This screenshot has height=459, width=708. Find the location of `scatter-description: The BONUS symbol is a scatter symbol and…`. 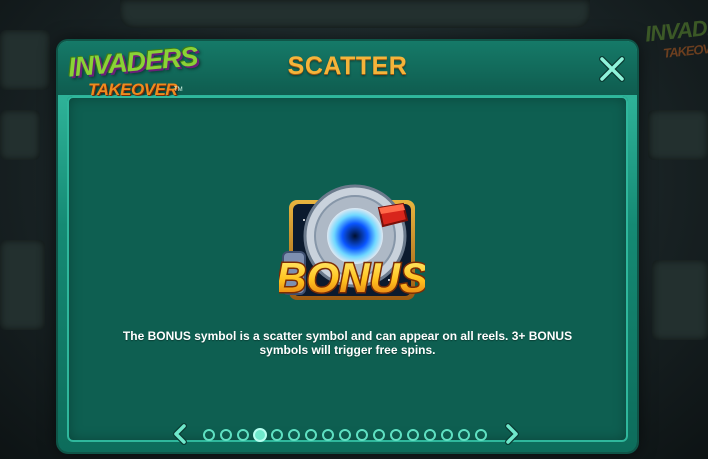

scatter-description: The BONUS symbol is a scatter symbol and… is located at coordinates (347, 343).